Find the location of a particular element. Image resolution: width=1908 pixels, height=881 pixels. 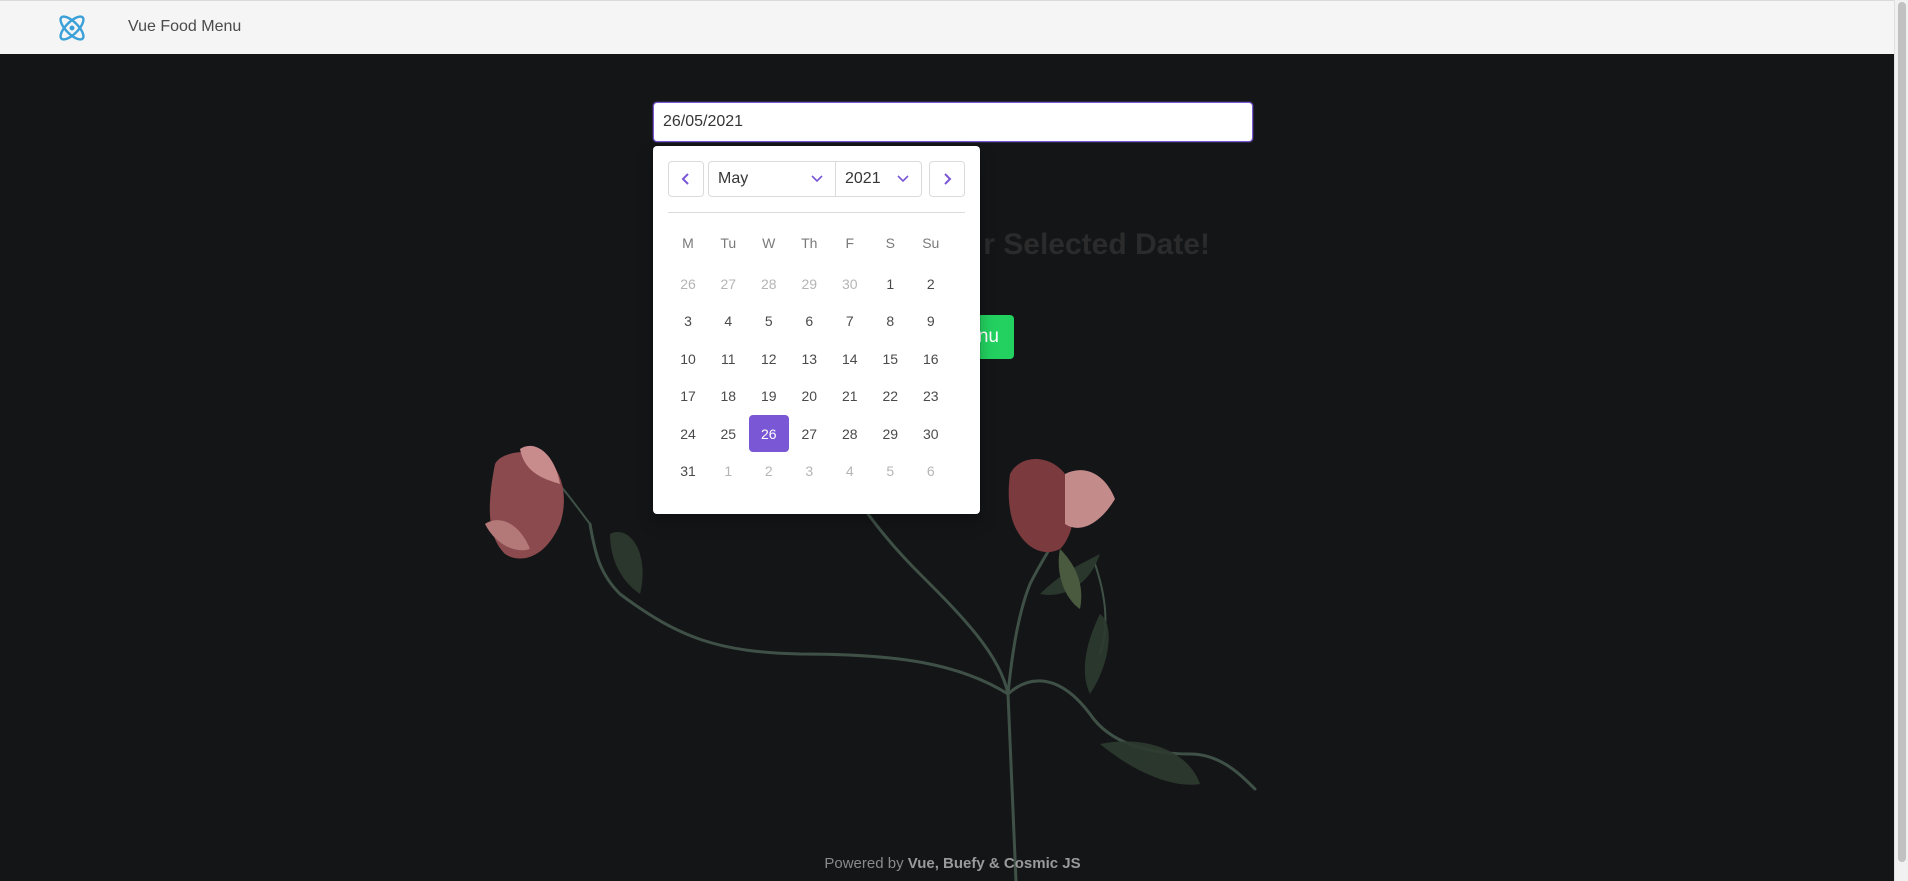

day-cell: 16 is located at coordinates (931, 358).